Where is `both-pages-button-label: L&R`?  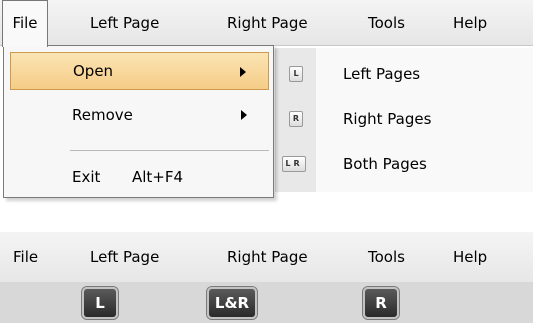 both-pages-button-label: L&R is located at coordinates (232, 303).